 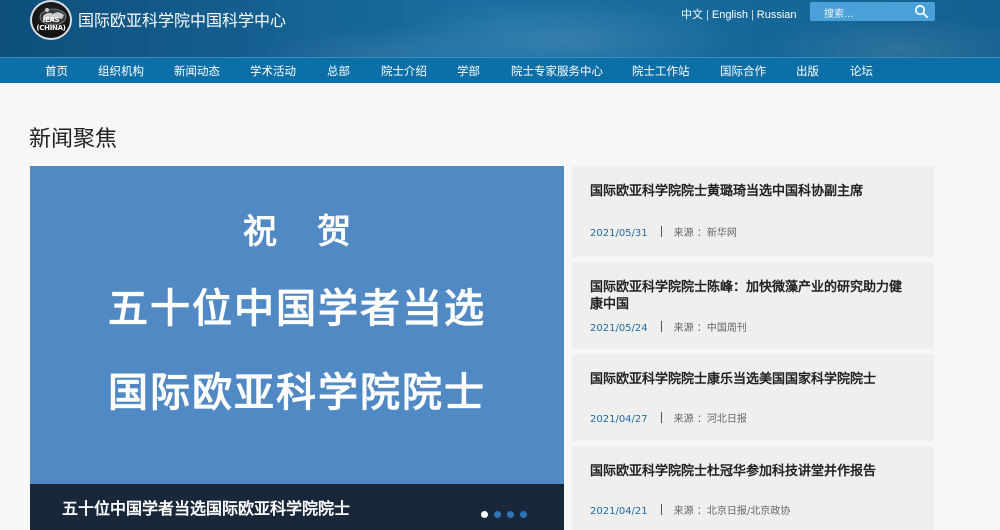 I want to click on slider-caption-bar: 五十位中国学者当选国际欧亚科学院院士, so click(x=297, y=507).